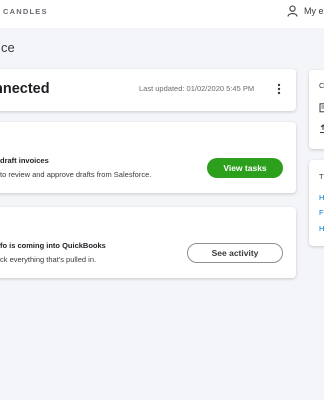 Image resolution: width=324 pixels, height=400 pixels. I want to click on upload-icon, so click(321, 130).